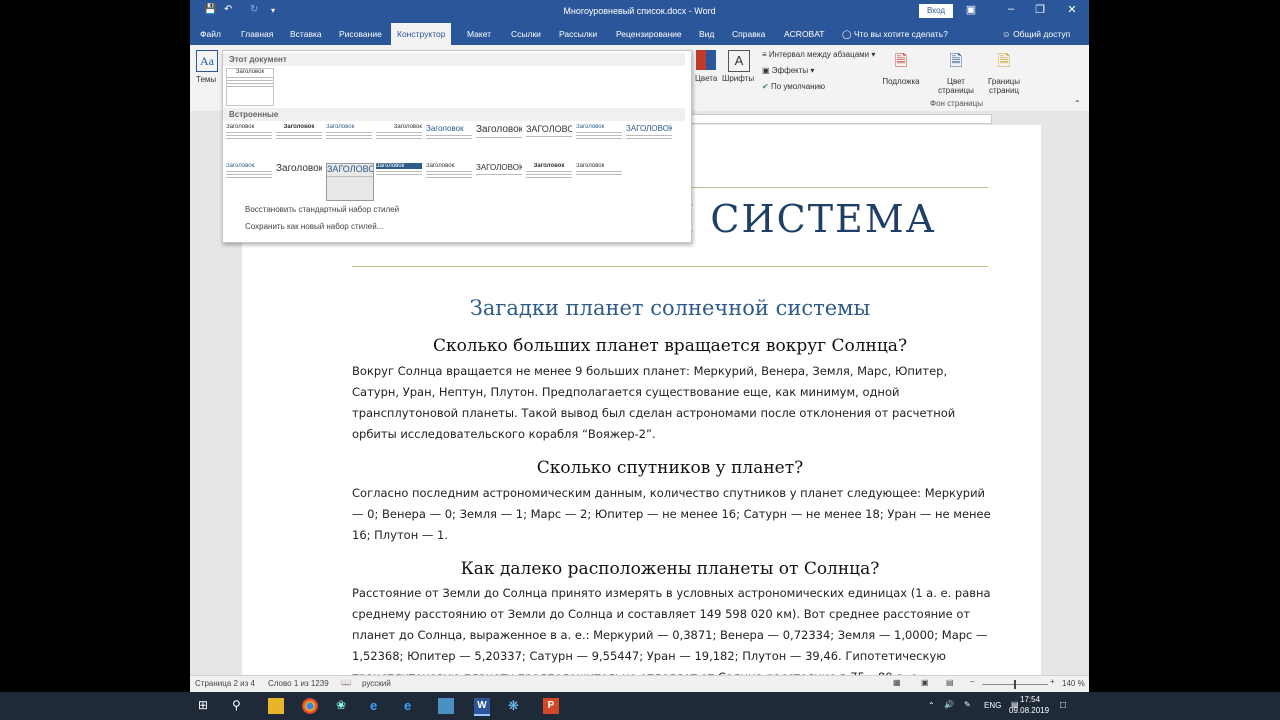  I want to click on style-thumb-current: Заголовок, so click(250, 87).